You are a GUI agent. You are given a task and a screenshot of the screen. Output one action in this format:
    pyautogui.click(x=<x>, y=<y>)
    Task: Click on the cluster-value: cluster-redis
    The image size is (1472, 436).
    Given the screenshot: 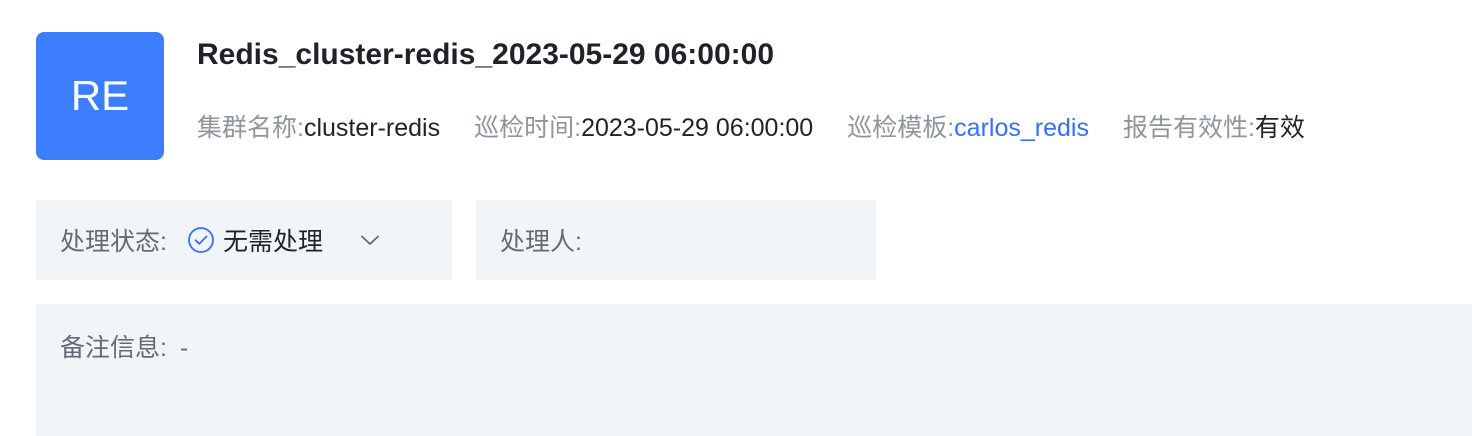 What is the action you would take?
    pyautogui.click(x=372, y=128)
    